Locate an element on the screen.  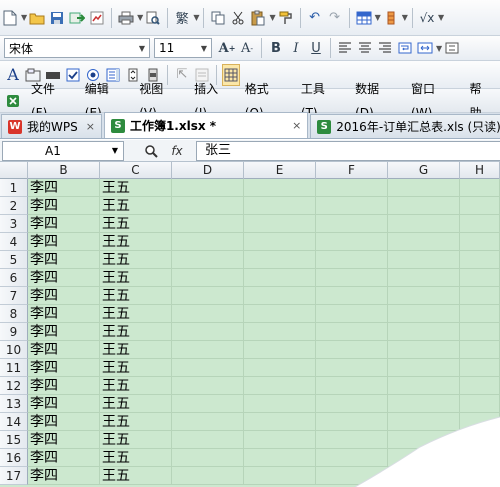
column-header: H is located at coordinates (480, 170).